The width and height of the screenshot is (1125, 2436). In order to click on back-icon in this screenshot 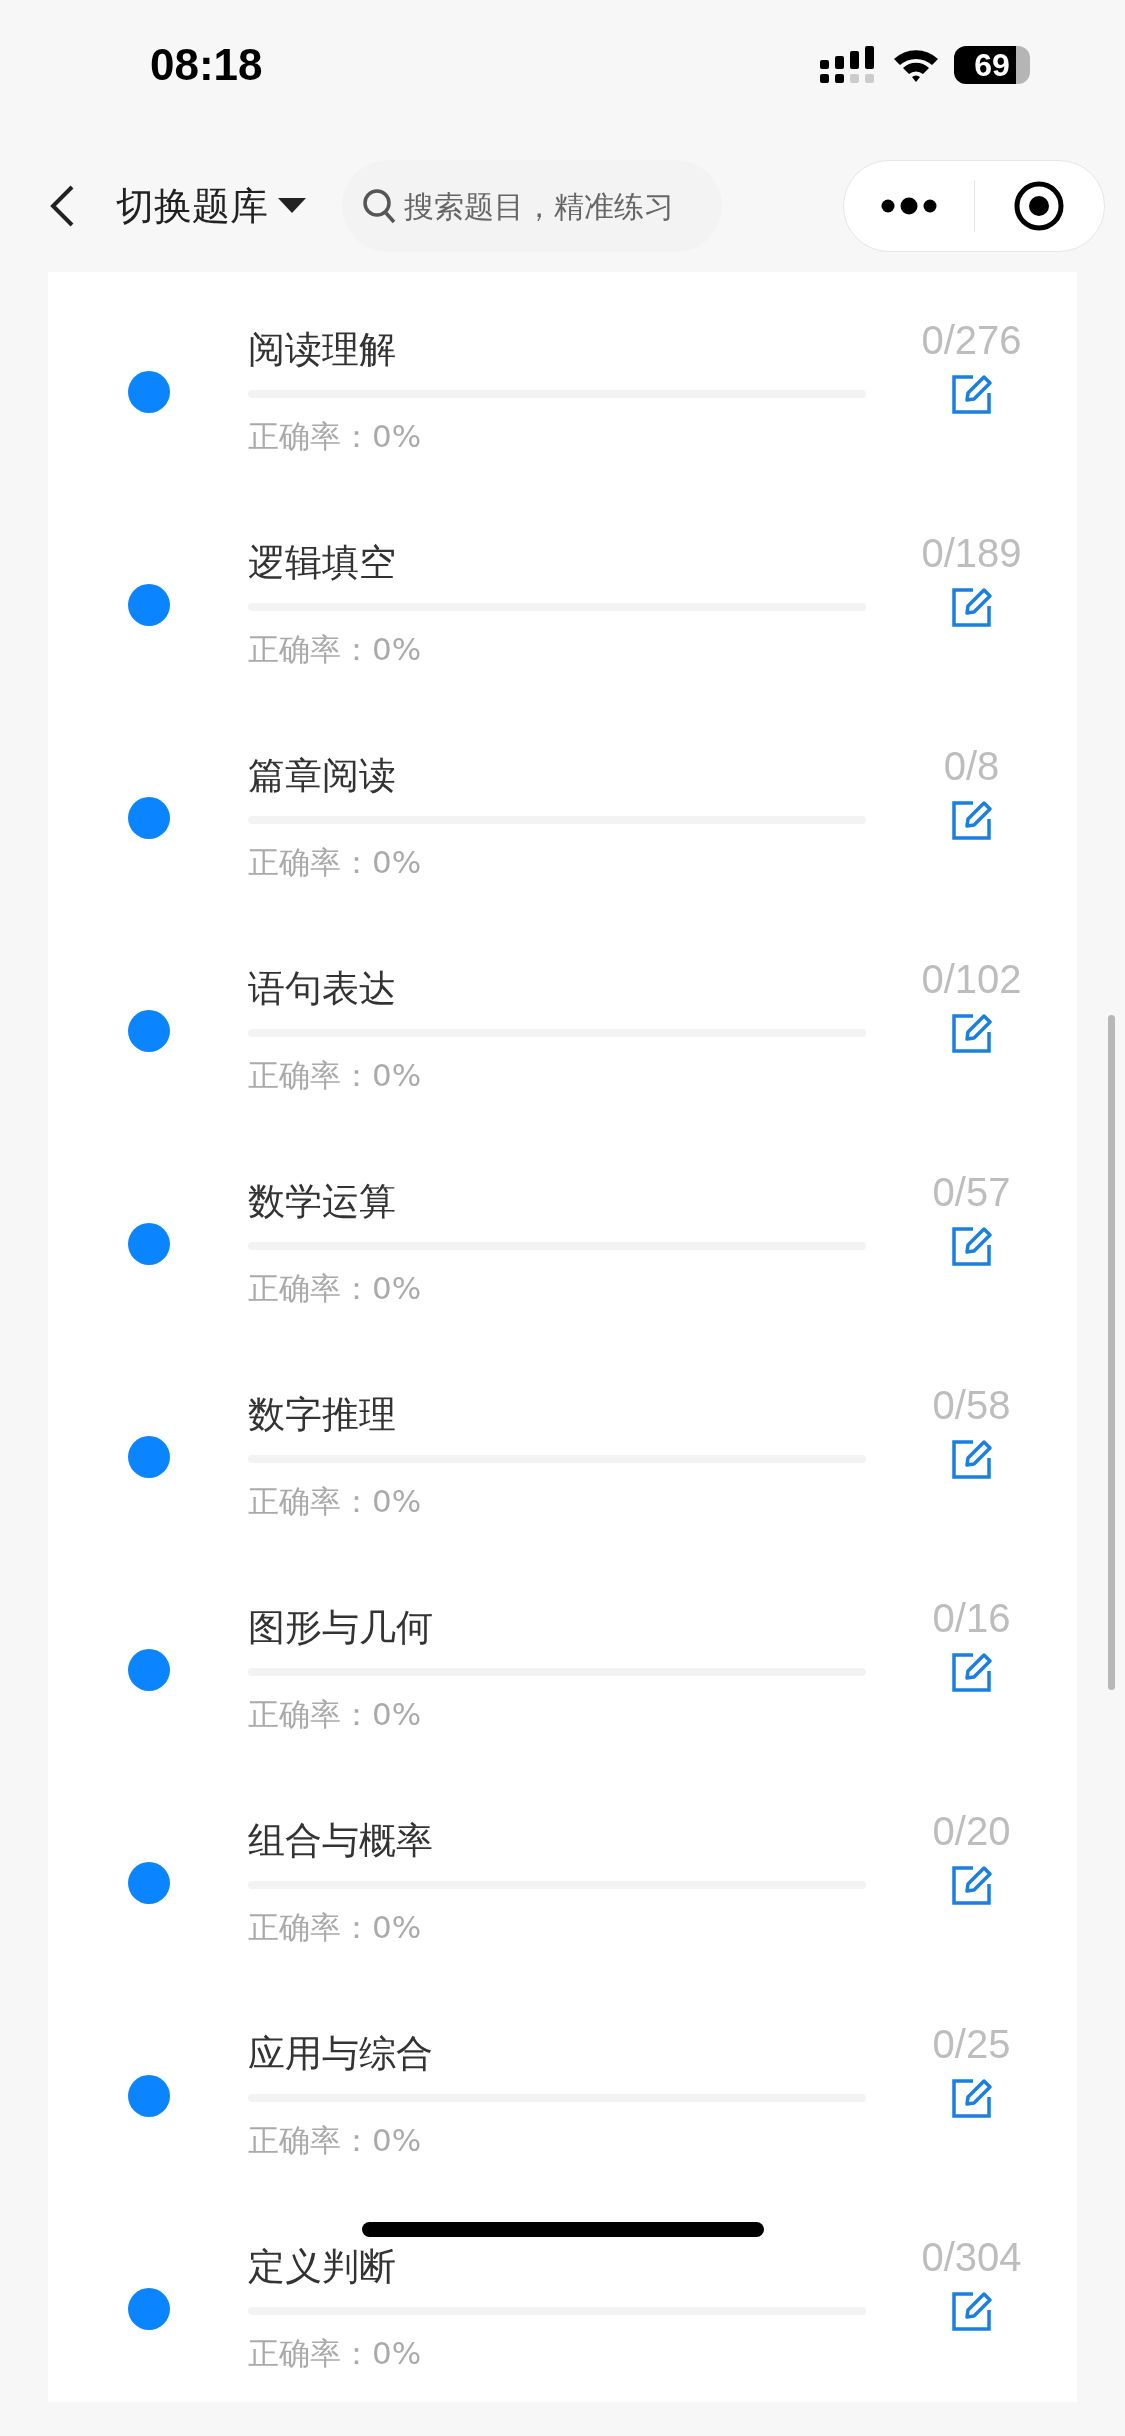, I will do `click(62, 206)`.